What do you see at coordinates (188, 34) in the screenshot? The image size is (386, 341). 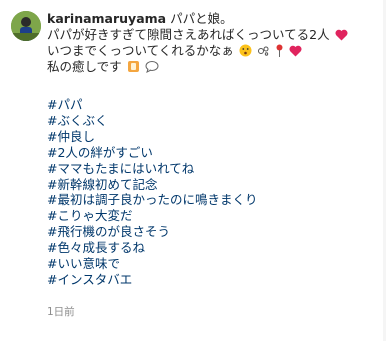 I see `caption-line-2: パパが好きすぎて隙間さえあればくっついてる2人` at bounding box center [188, 34].